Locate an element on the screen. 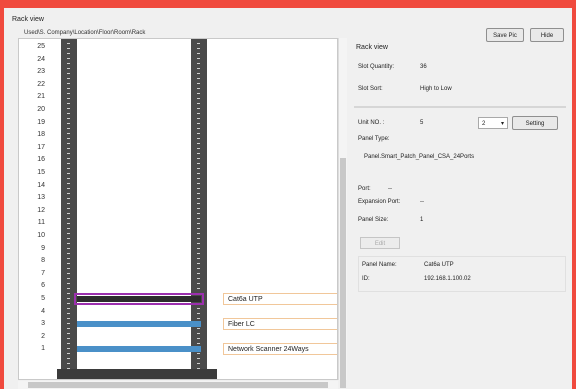  hide-button: Hide is located at coordinates (547, 35).